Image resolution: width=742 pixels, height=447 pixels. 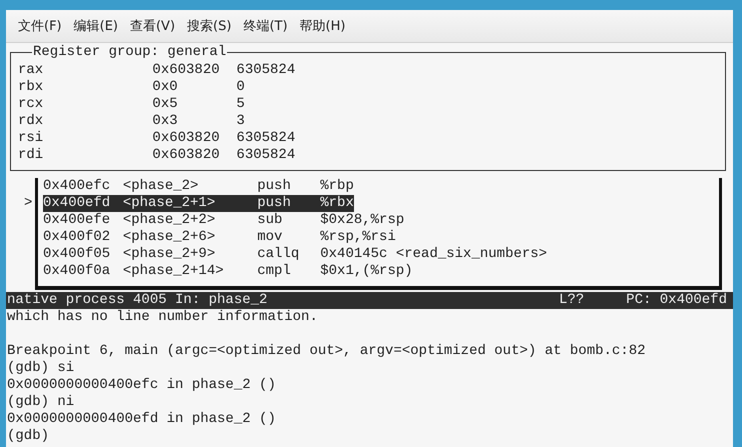 What do you see at coordinates (28, 203) in the screenshot?
I see `current-line-pointer: >` at bounding box center [28, 203].